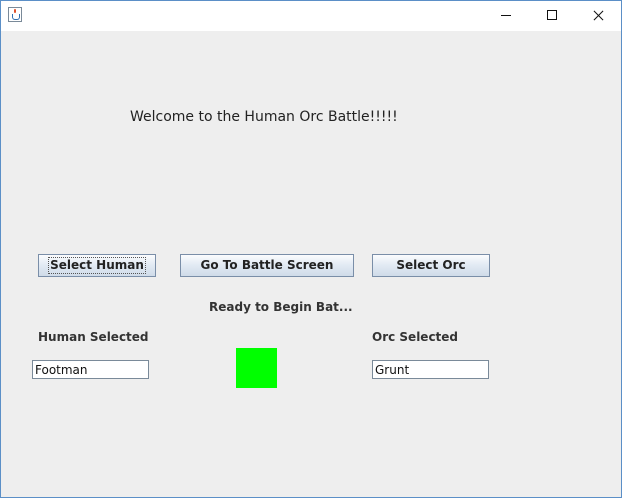 The width and height of the screenshot is (622, 498). Describe the element at coordinates (430, 369) in the screenshot. I see `orc-selected-field` at that location.